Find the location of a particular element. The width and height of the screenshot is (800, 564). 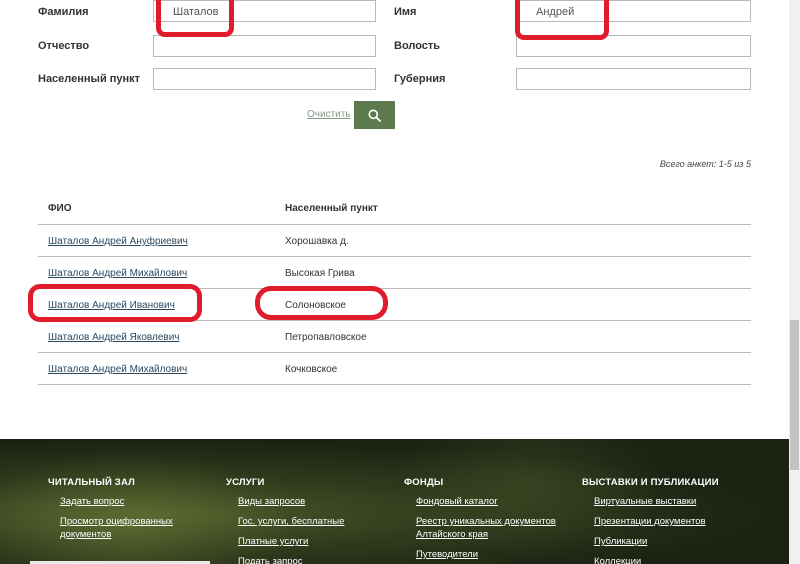

footer-link: Публикации is located at coordinates (683, 541).